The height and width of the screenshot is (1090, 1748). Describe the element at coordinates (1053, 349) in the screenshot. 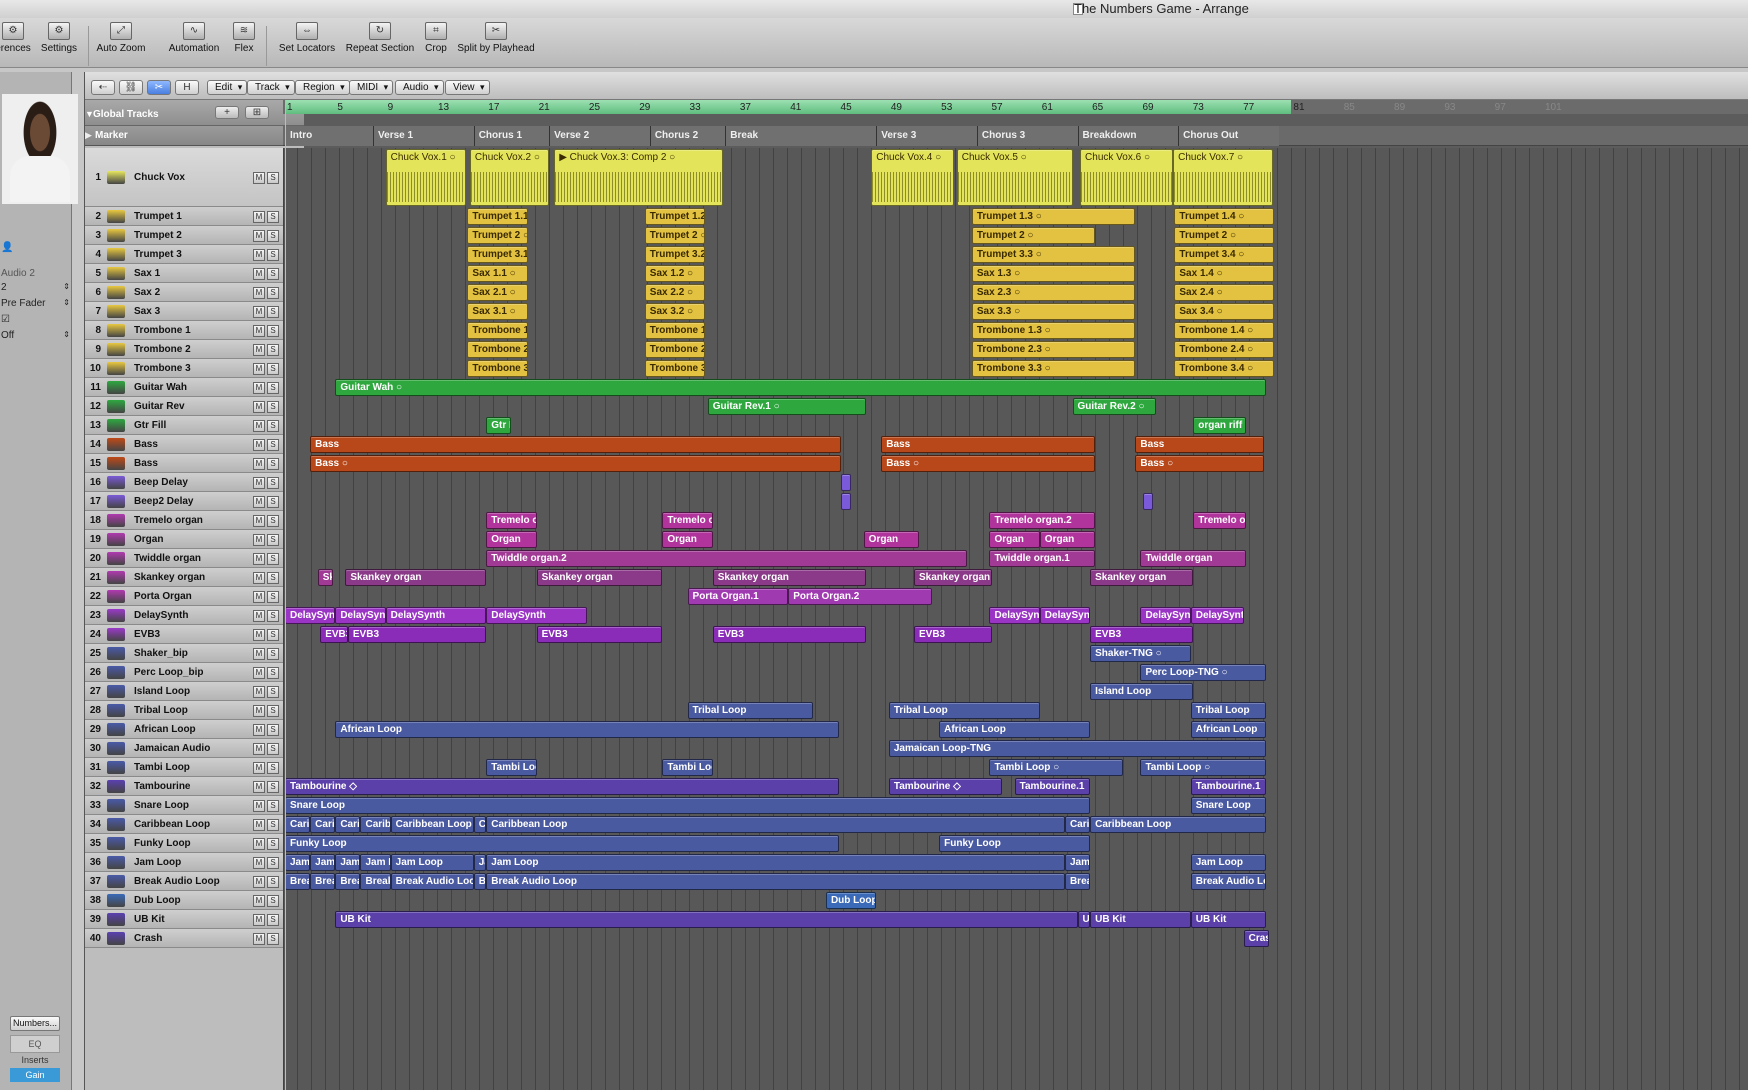

I see `region: Trombone 2.3 ○` at that location.